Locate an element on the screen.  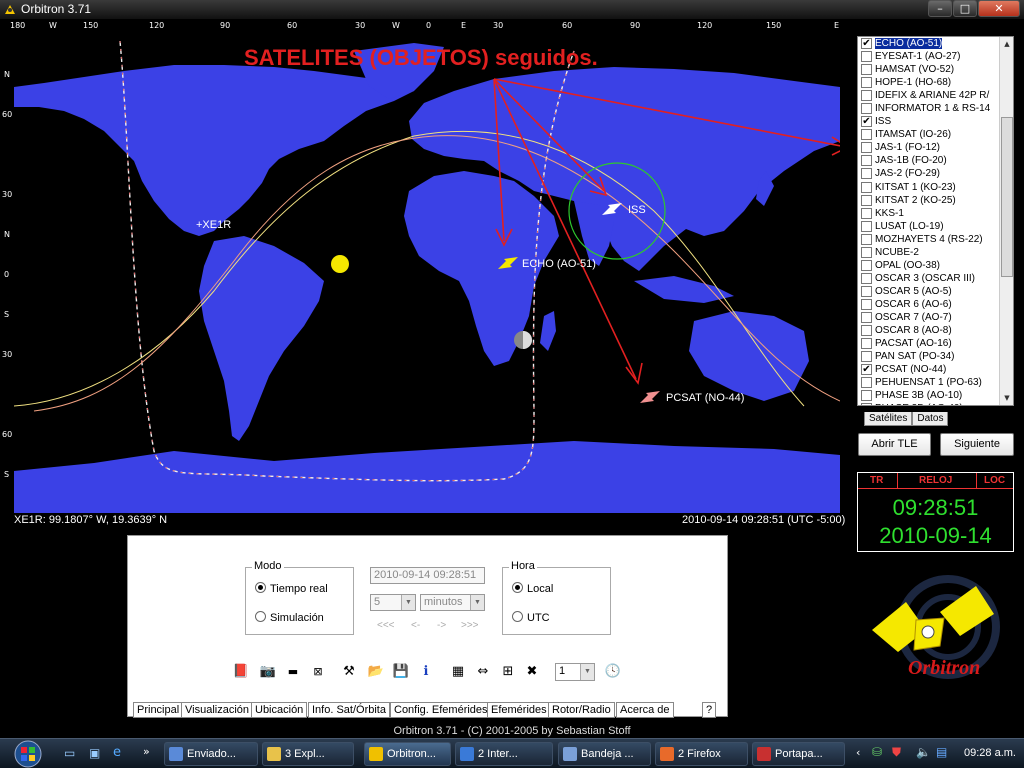
tools-icon: ⚒ is located at coordinates (349, 672).